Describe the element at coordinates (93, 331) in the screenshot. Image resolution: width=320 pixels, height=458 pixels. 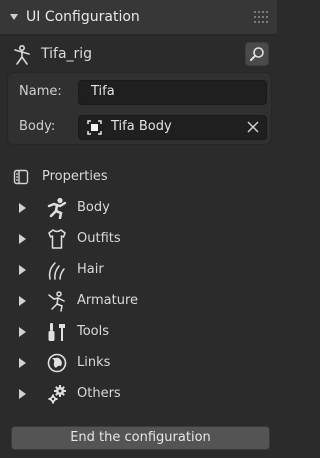
I see `section-label: Tools` at that location.